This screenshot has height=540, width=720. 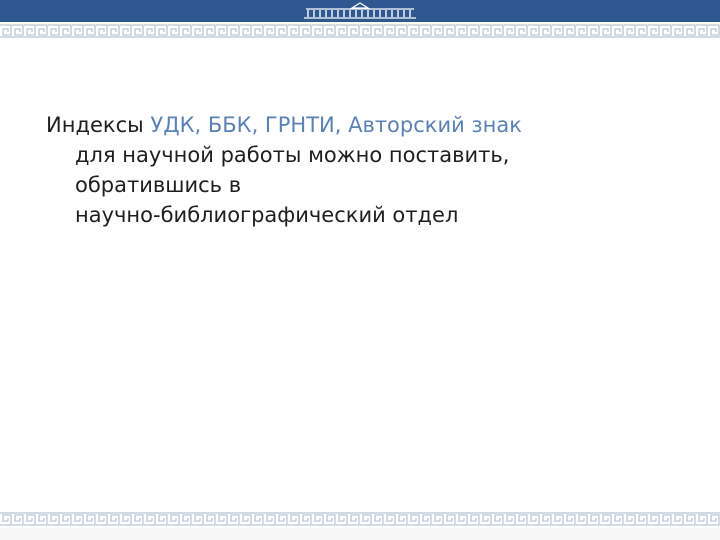 What do you see at coordinates (360, 519) in the screenshot?
I see `greek-key-border-bottom` at bounding box center [360, 519].